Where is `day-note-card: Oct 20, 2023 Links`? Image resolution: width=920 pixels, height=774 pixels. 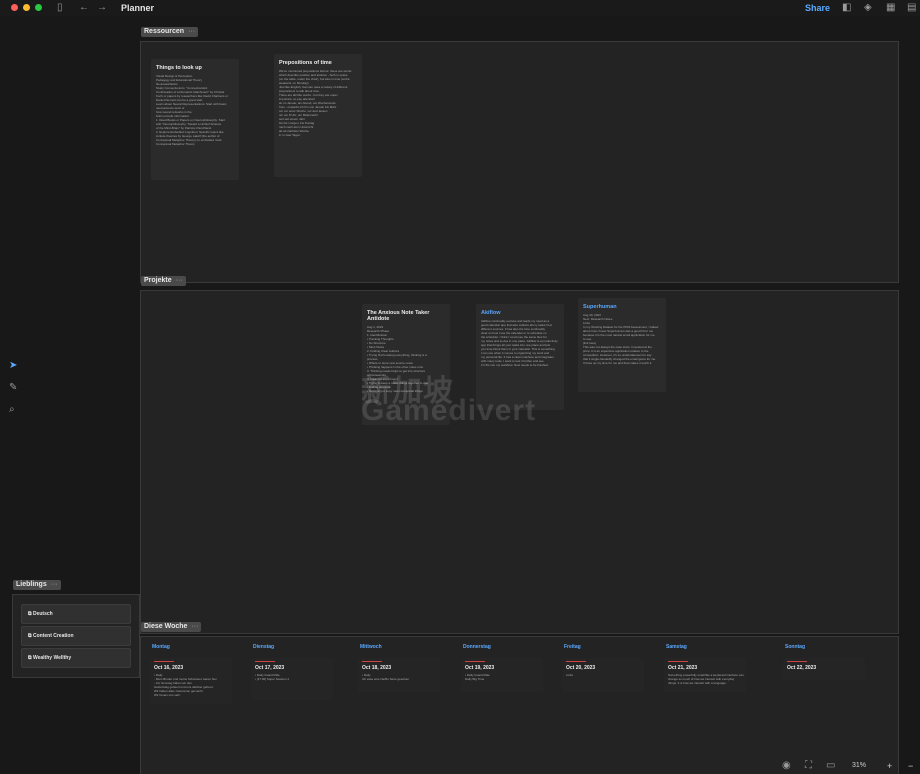
day-note-card: Oct 20, 2023 Links is located at coordinates (603, 675).